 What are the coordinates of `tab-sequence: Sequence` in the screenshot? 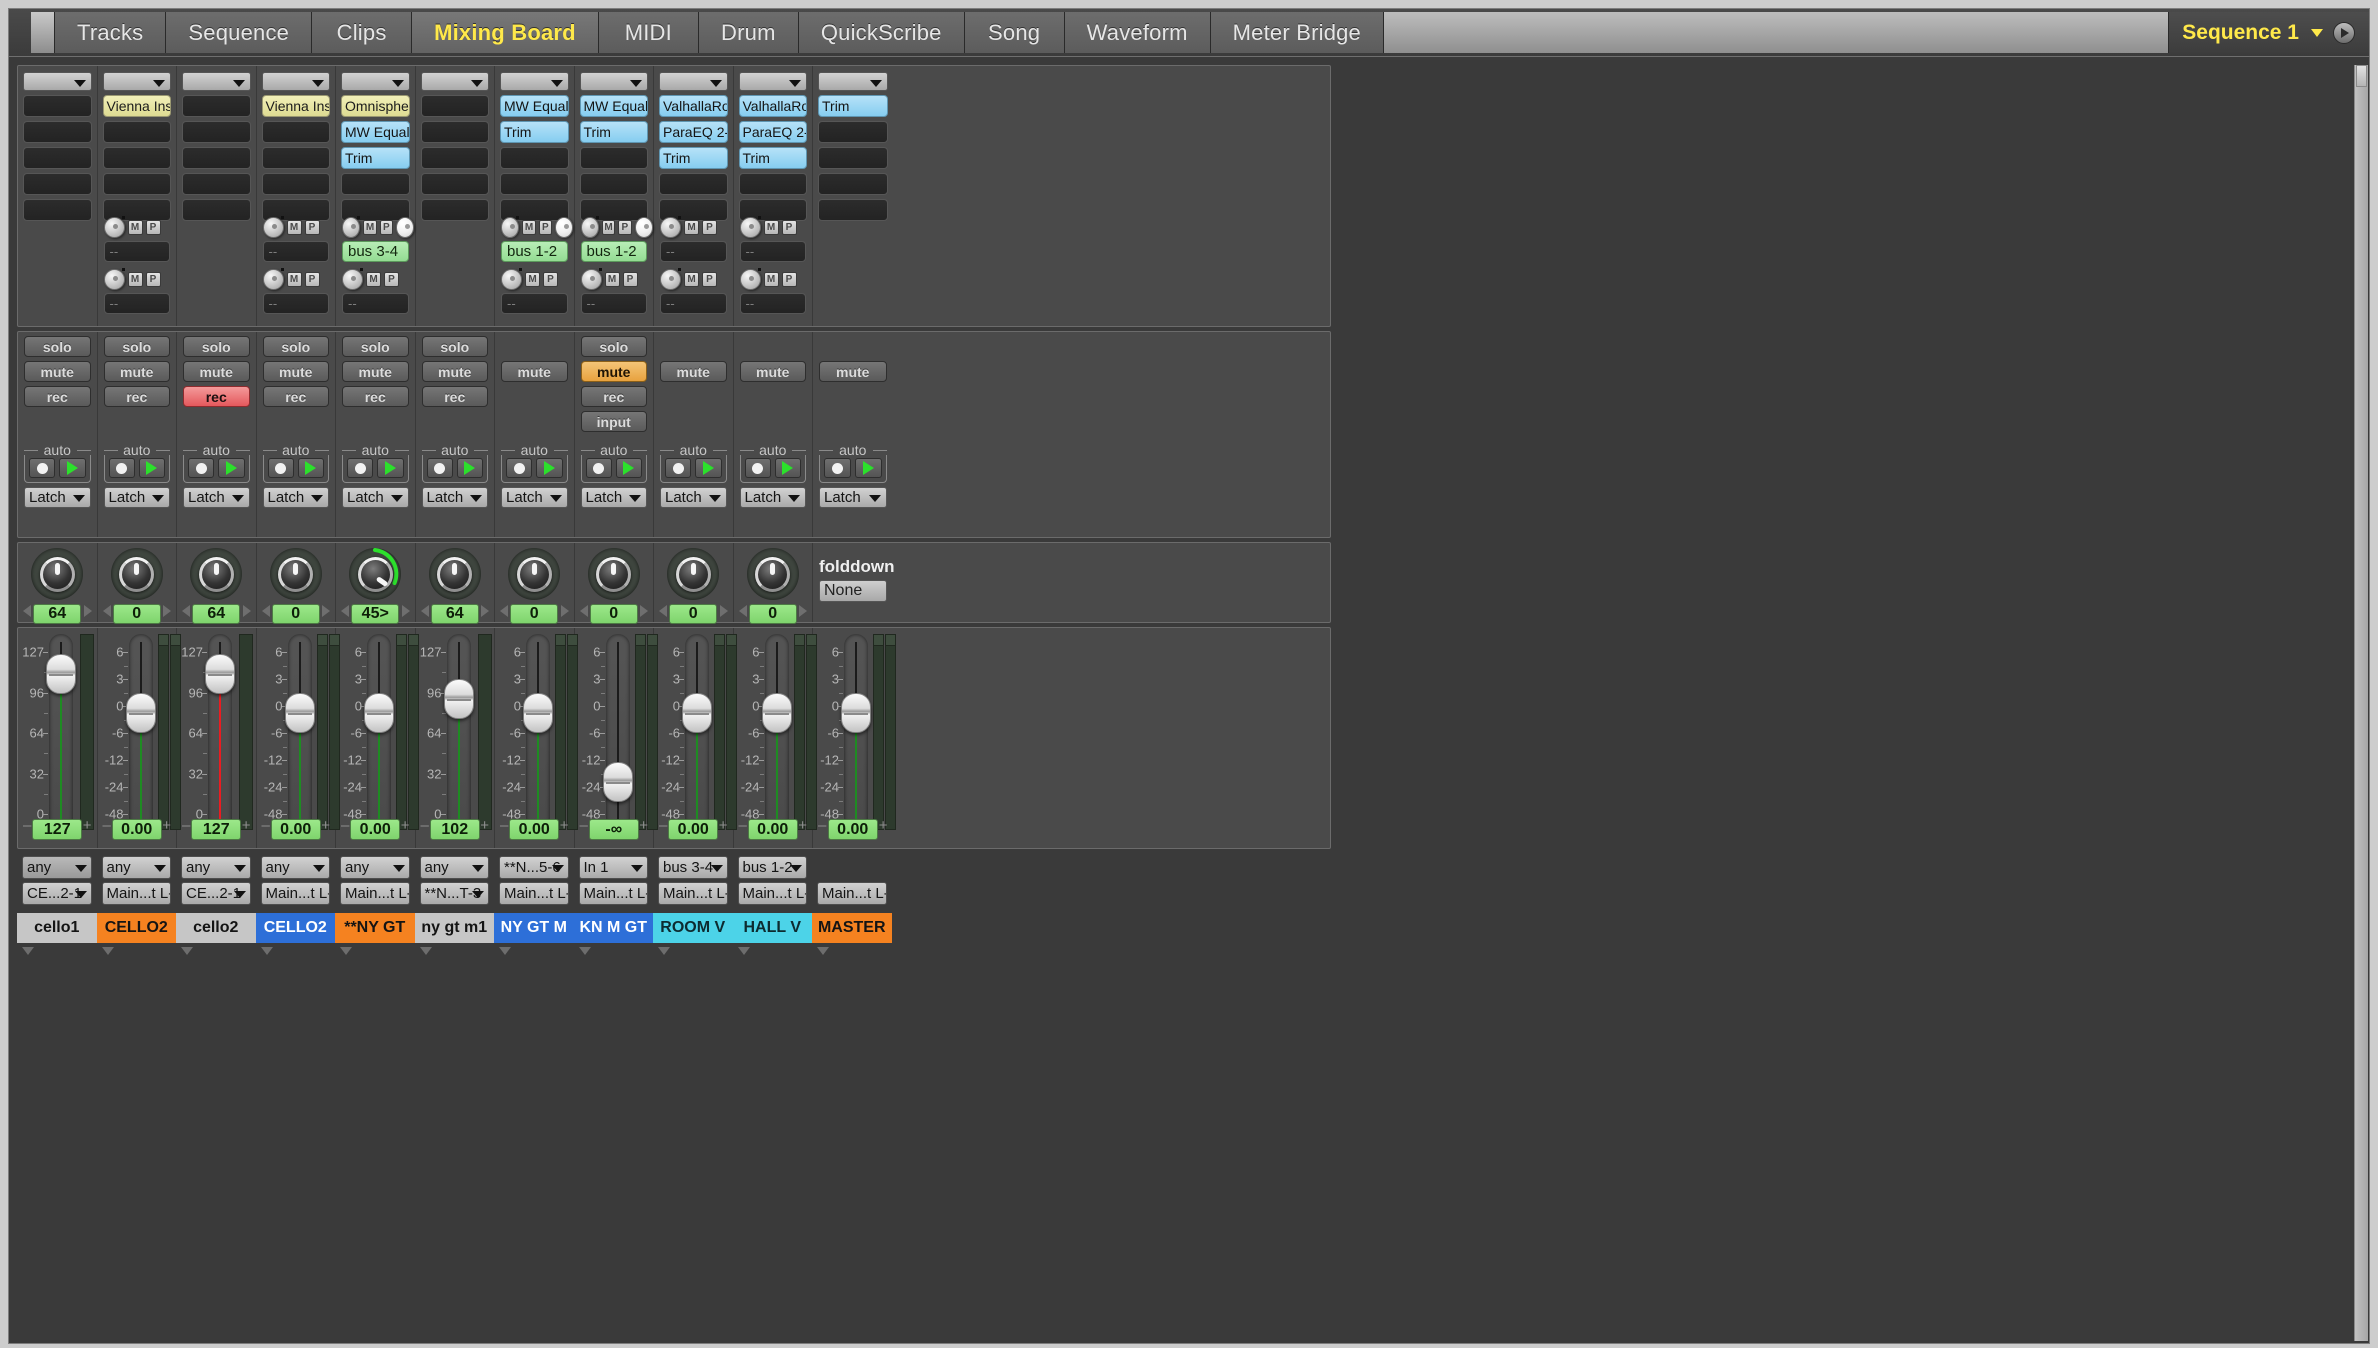 It's located at (239, 32).